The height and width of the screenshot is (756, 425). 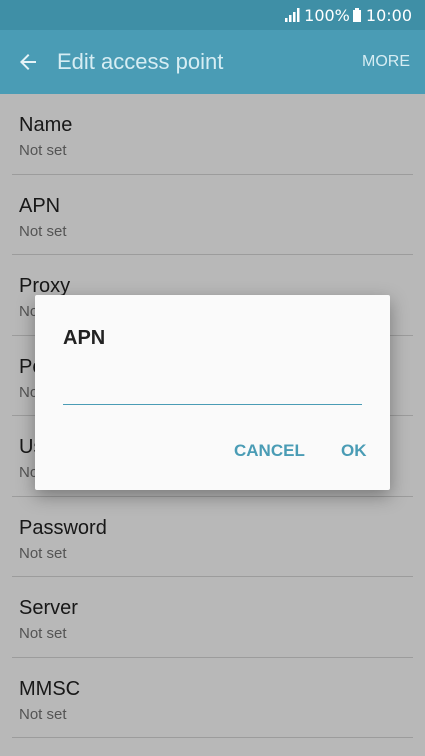 What do you see at coordinates (356, 15) in the screenshot?
I see `battery-icon` at bounding box center [356, 15].